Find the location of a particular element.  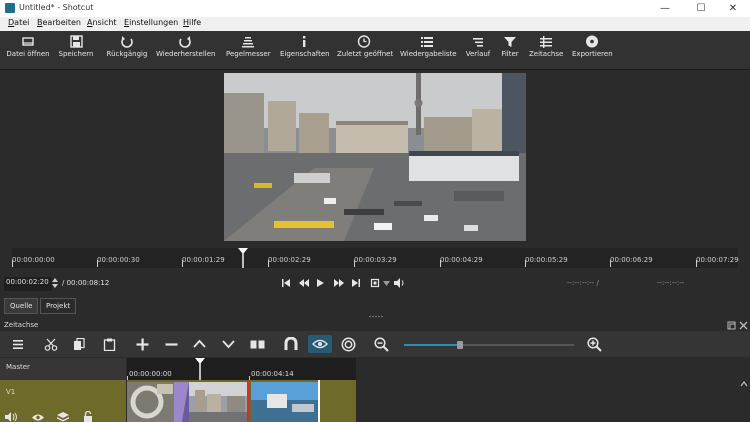

v1-track-body is located at coordinates (241, 401).